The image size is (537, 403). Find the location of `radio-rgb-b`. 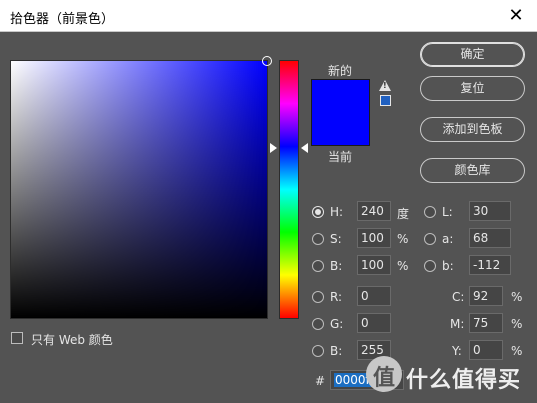

radio-rgb-b is located at coordinates (318, 351).